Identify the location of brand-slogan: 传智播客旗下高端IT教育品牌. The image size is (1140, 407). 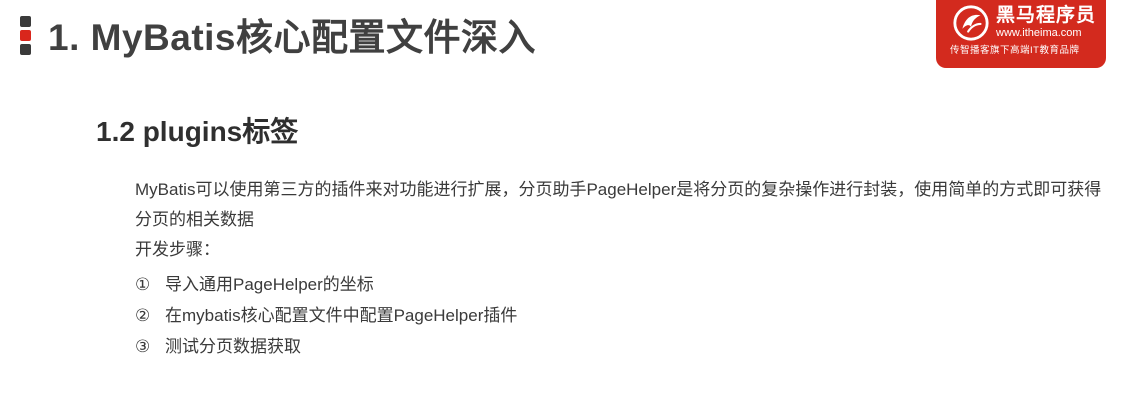
(1015, 50).